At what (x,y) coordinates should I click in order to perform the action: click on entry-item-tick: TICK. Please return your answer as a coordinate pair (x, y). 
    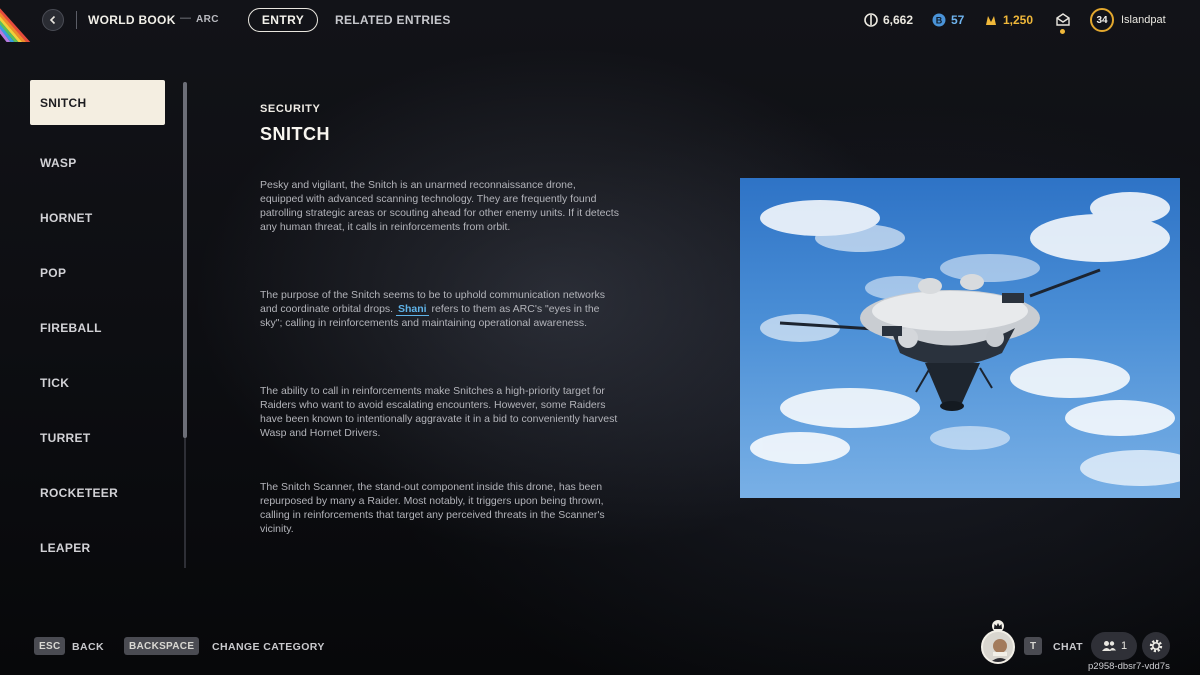
    Looking at the image, I should click on (97, 382).